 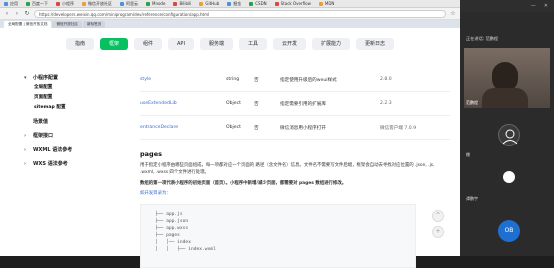 What do you see at coordinates (507, 78) in the screenshot?
I see `video-tile-main: 范鹏程` at bounding box center [507, 78].